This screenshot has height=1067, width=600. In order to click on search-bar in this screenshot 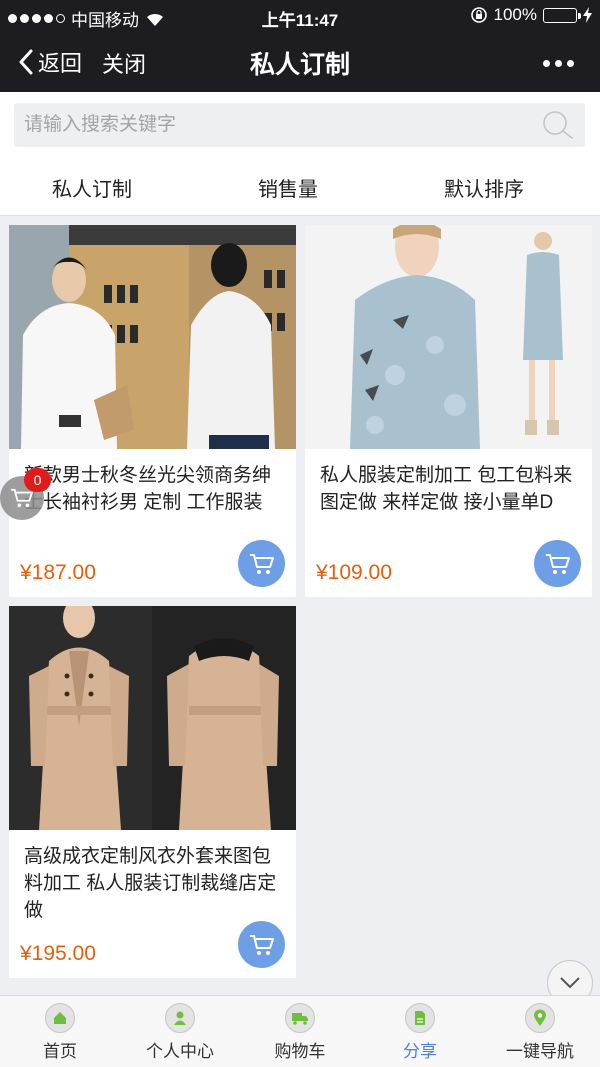, I will do `click(300, 125)`.